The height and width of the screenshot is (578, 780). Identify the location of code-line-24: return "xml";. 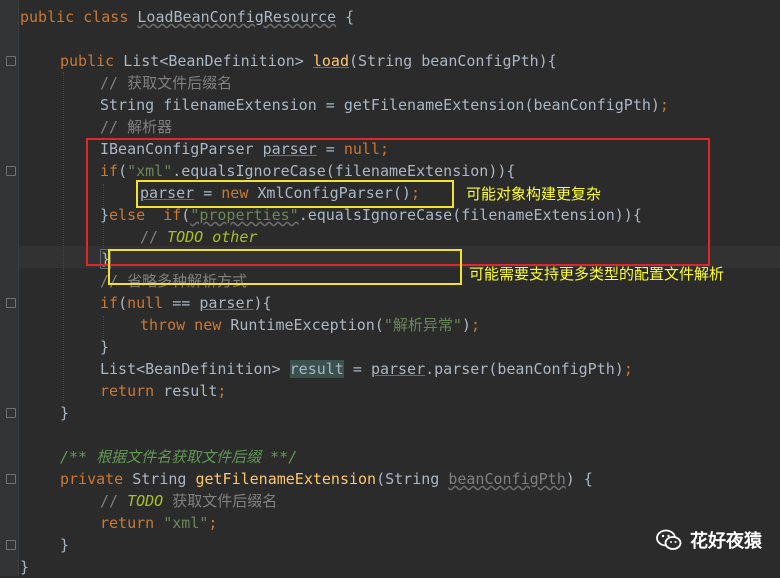
(159, 523).